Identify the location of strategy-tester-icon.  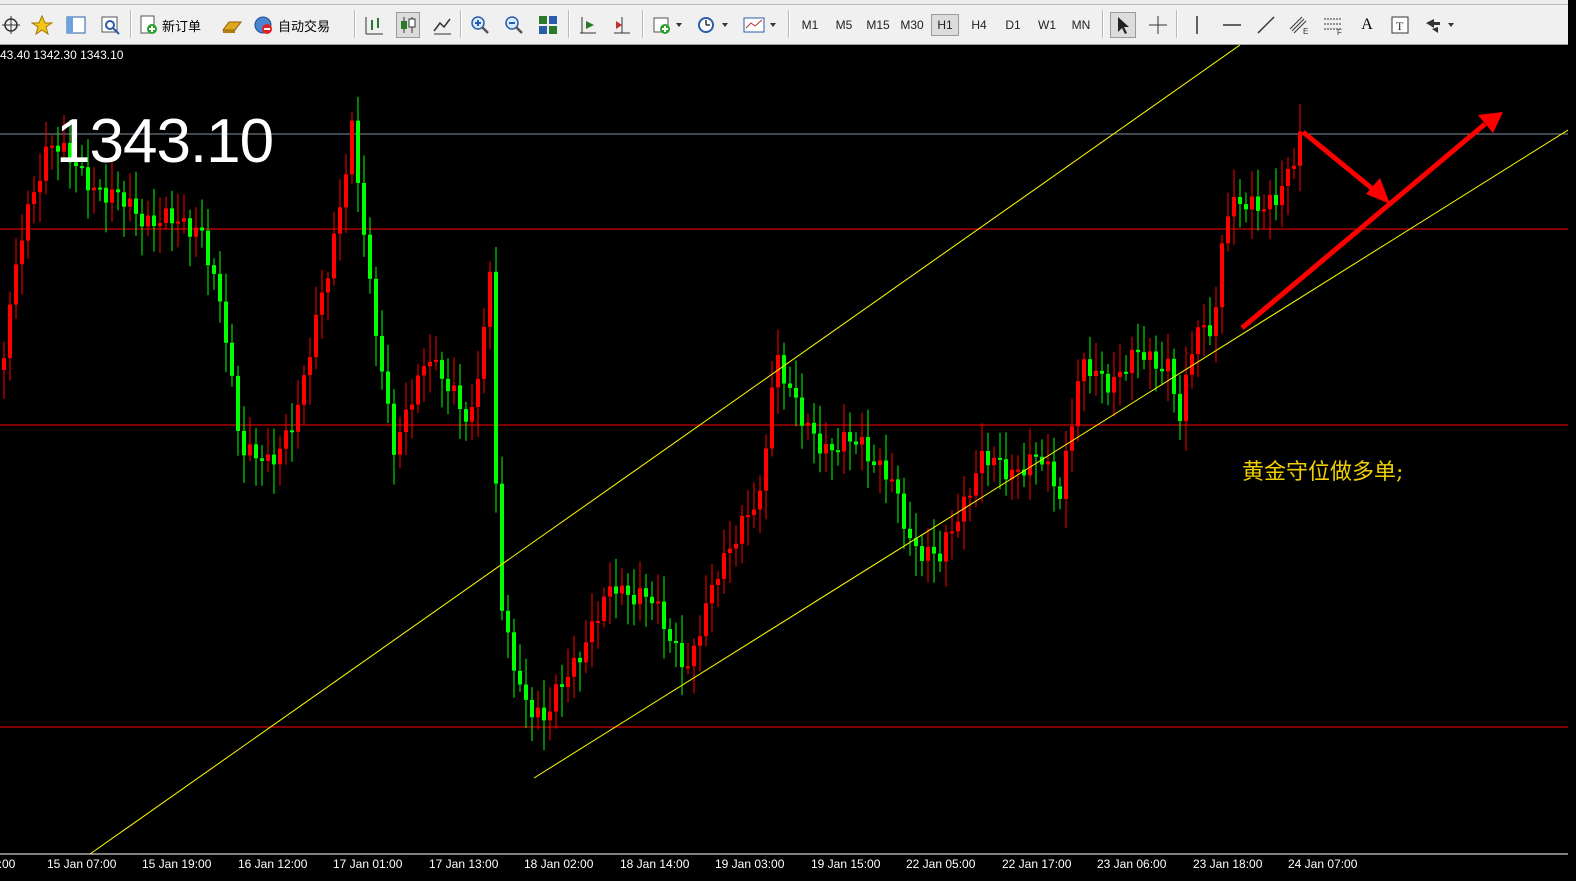
(110, 25).